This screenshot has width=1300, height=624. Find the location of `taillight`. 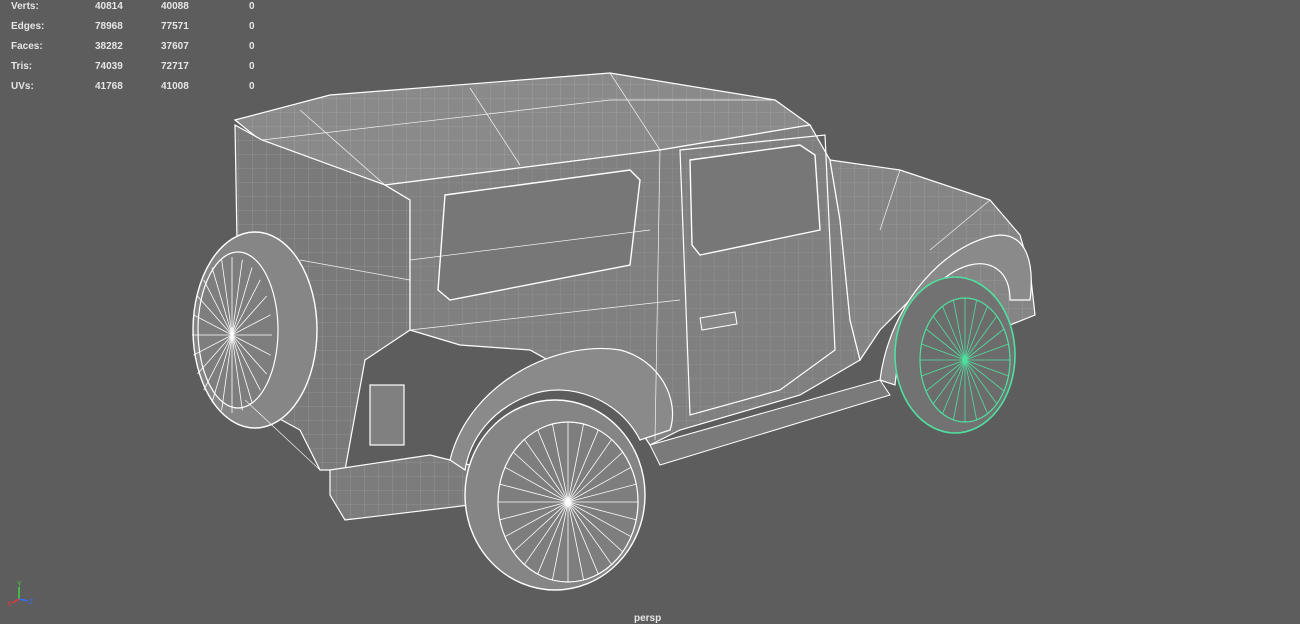

taillight is located at coordinates (387, 415).